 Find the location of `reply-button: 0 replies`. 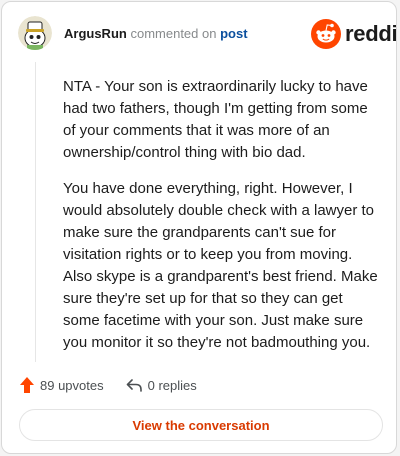

reply-button: 0 replies is located at coordinates (161, 385).